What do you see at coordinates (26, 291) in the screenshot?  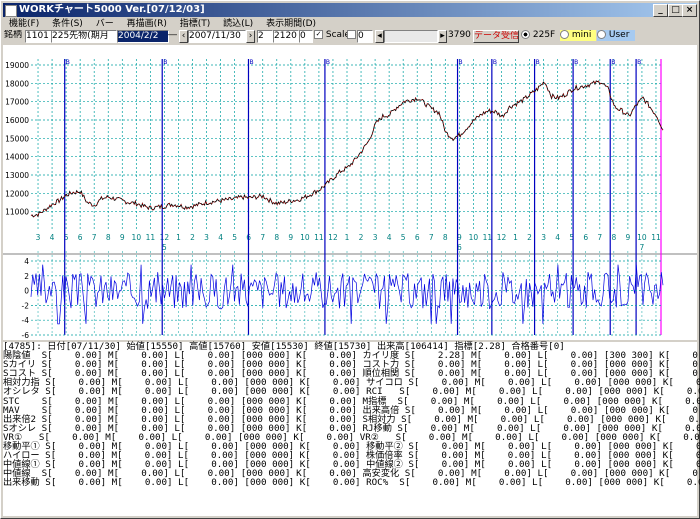 I see `osc-y-tick-label: 0` at bounding box center [26, 291].